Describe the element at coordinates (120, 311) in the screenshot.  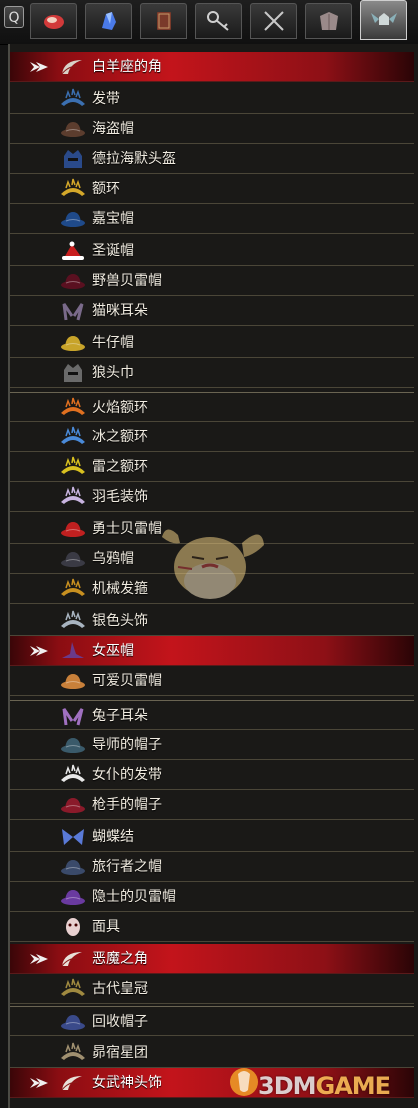
I see `item-label: 猫咪耳朵` at that location.